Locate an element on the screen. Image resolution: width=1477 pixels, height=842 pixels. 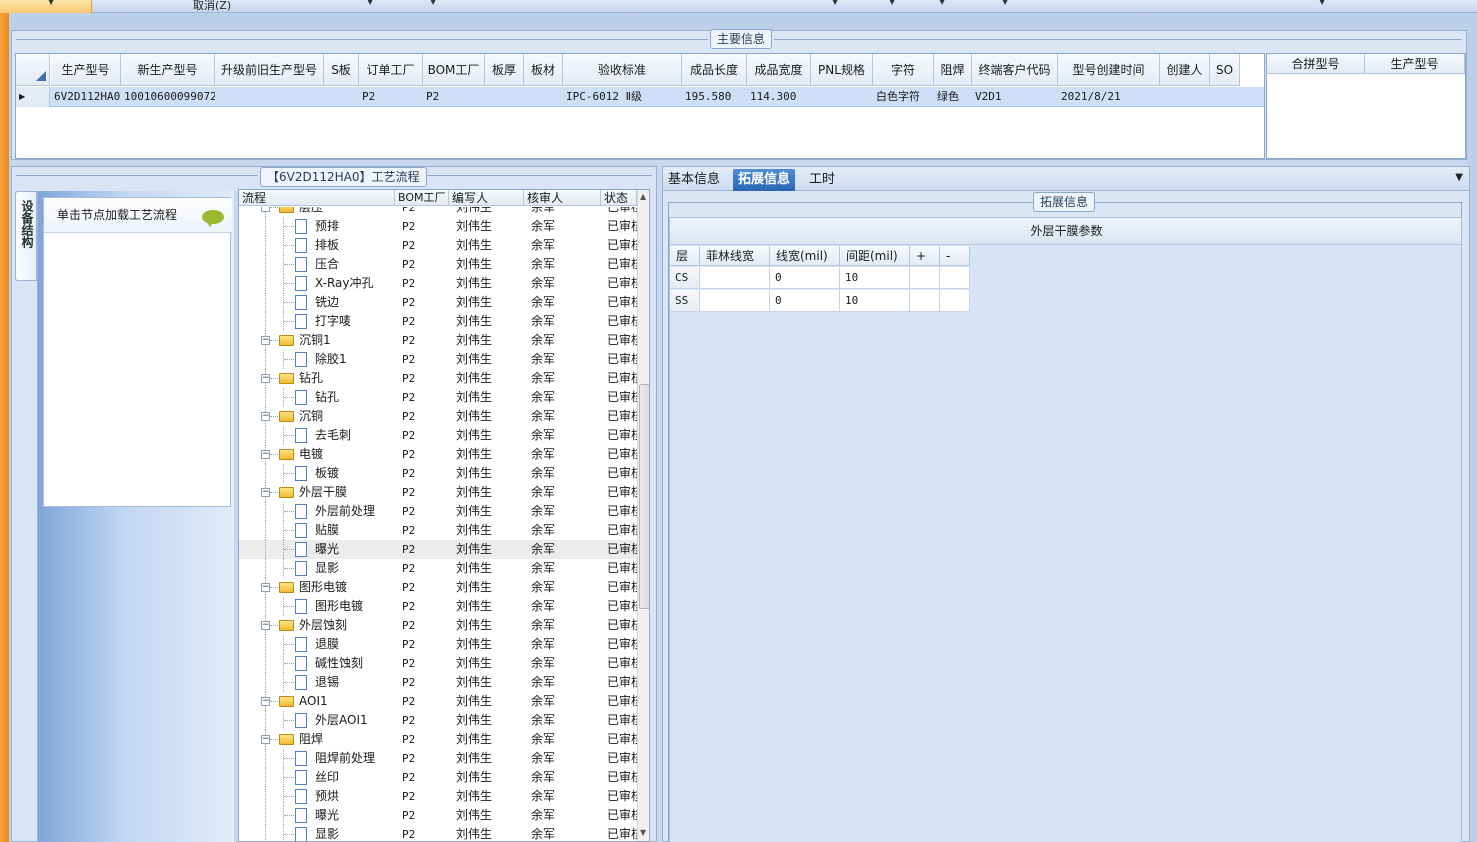
col-header-flow: 流程 is located at coordinates (317, 198).